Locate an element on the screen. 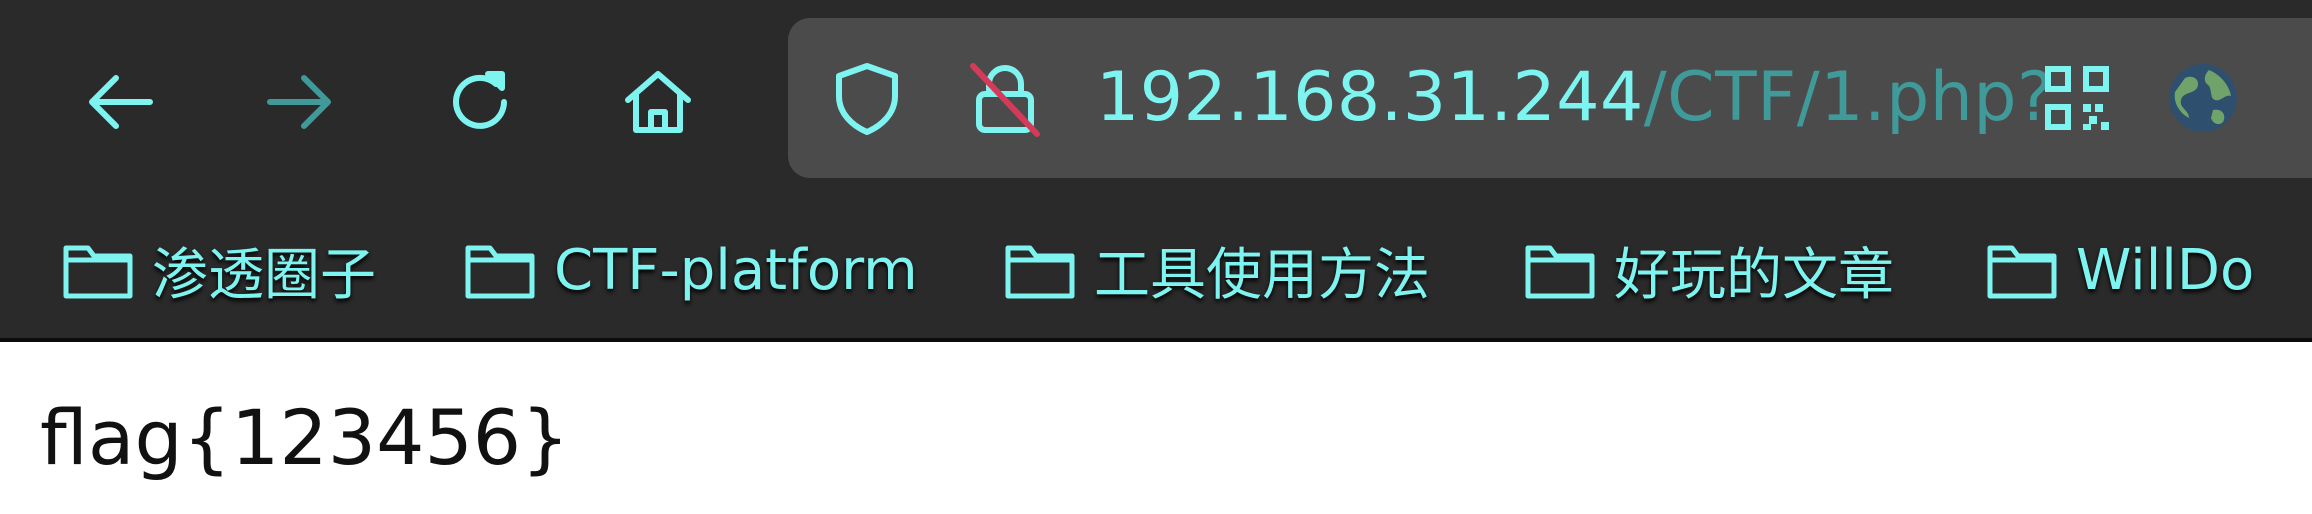 The width and height of the screenshot is (2312, 514). bookmark-folder-1: CTF-platform is located at coordinates (690, 270).